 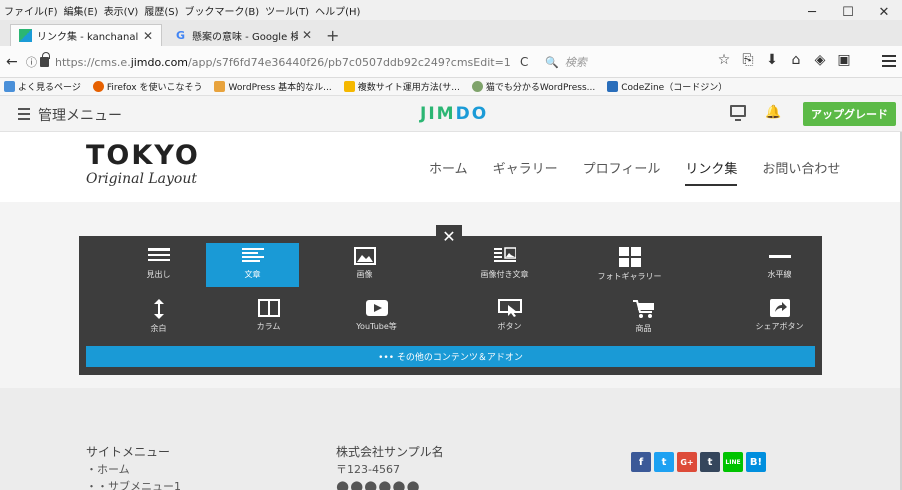 I want to click on nav-home: ホーム, so click(x=448, y=172).